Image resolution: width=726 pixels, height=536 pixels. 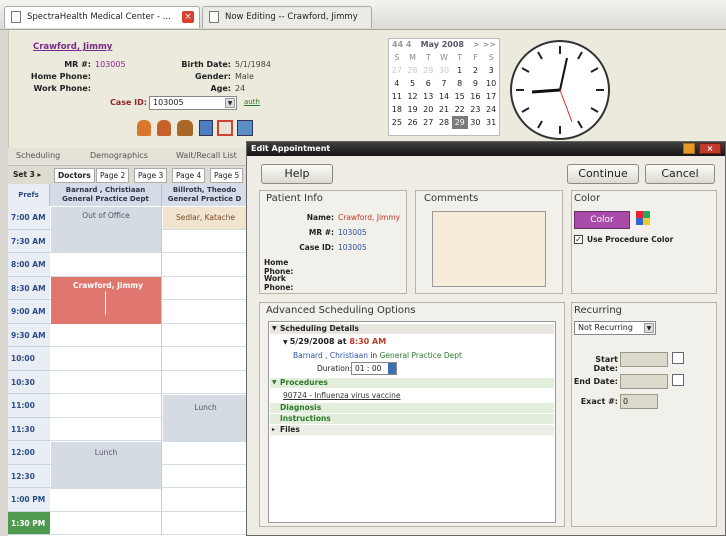 What do you see at coordinates (400, 45) in the screenshot?
I see `prev-month-button: 44 4` at bounding box center [400, 45].